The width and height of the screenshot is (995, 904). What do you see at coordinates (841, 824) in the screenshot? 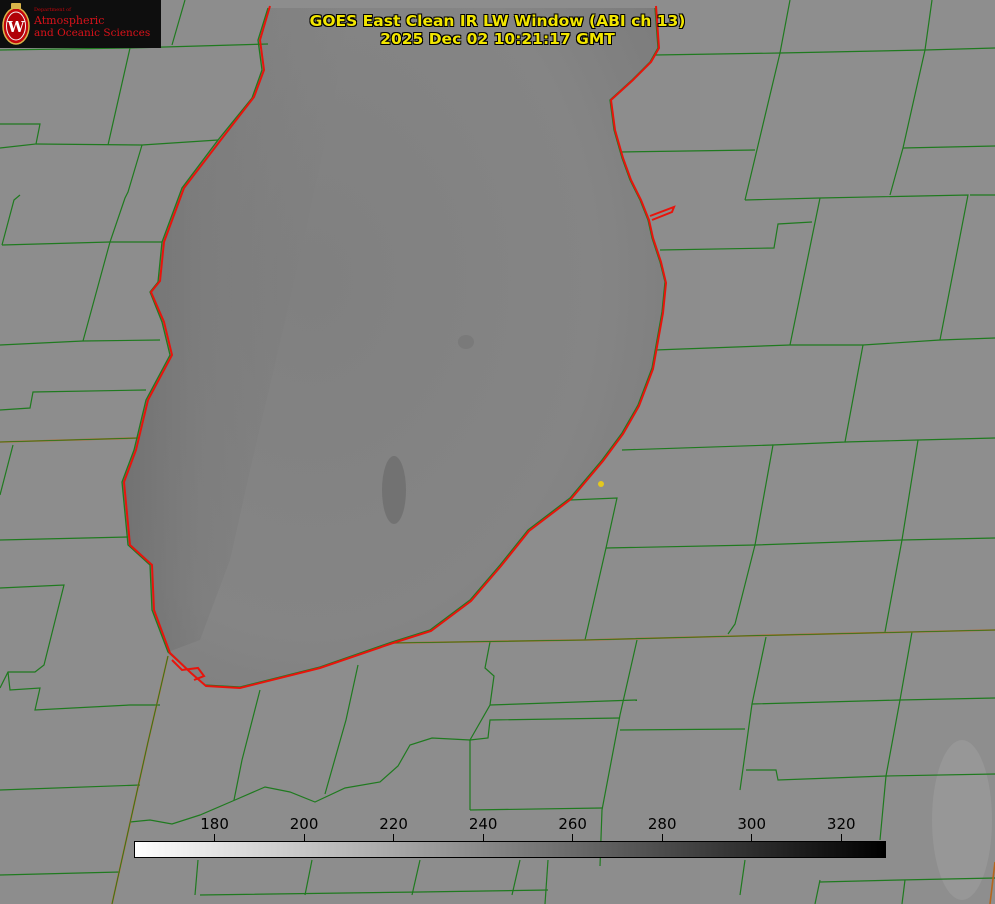
I see `colorbar-tick-label: 320` at bounding box center [841, 824].